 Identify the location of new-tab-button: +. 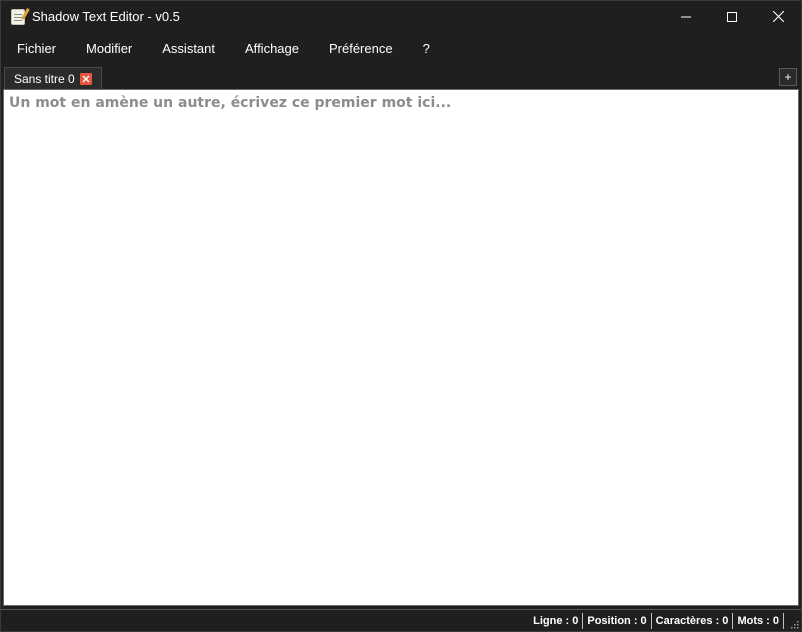
(788, 77).